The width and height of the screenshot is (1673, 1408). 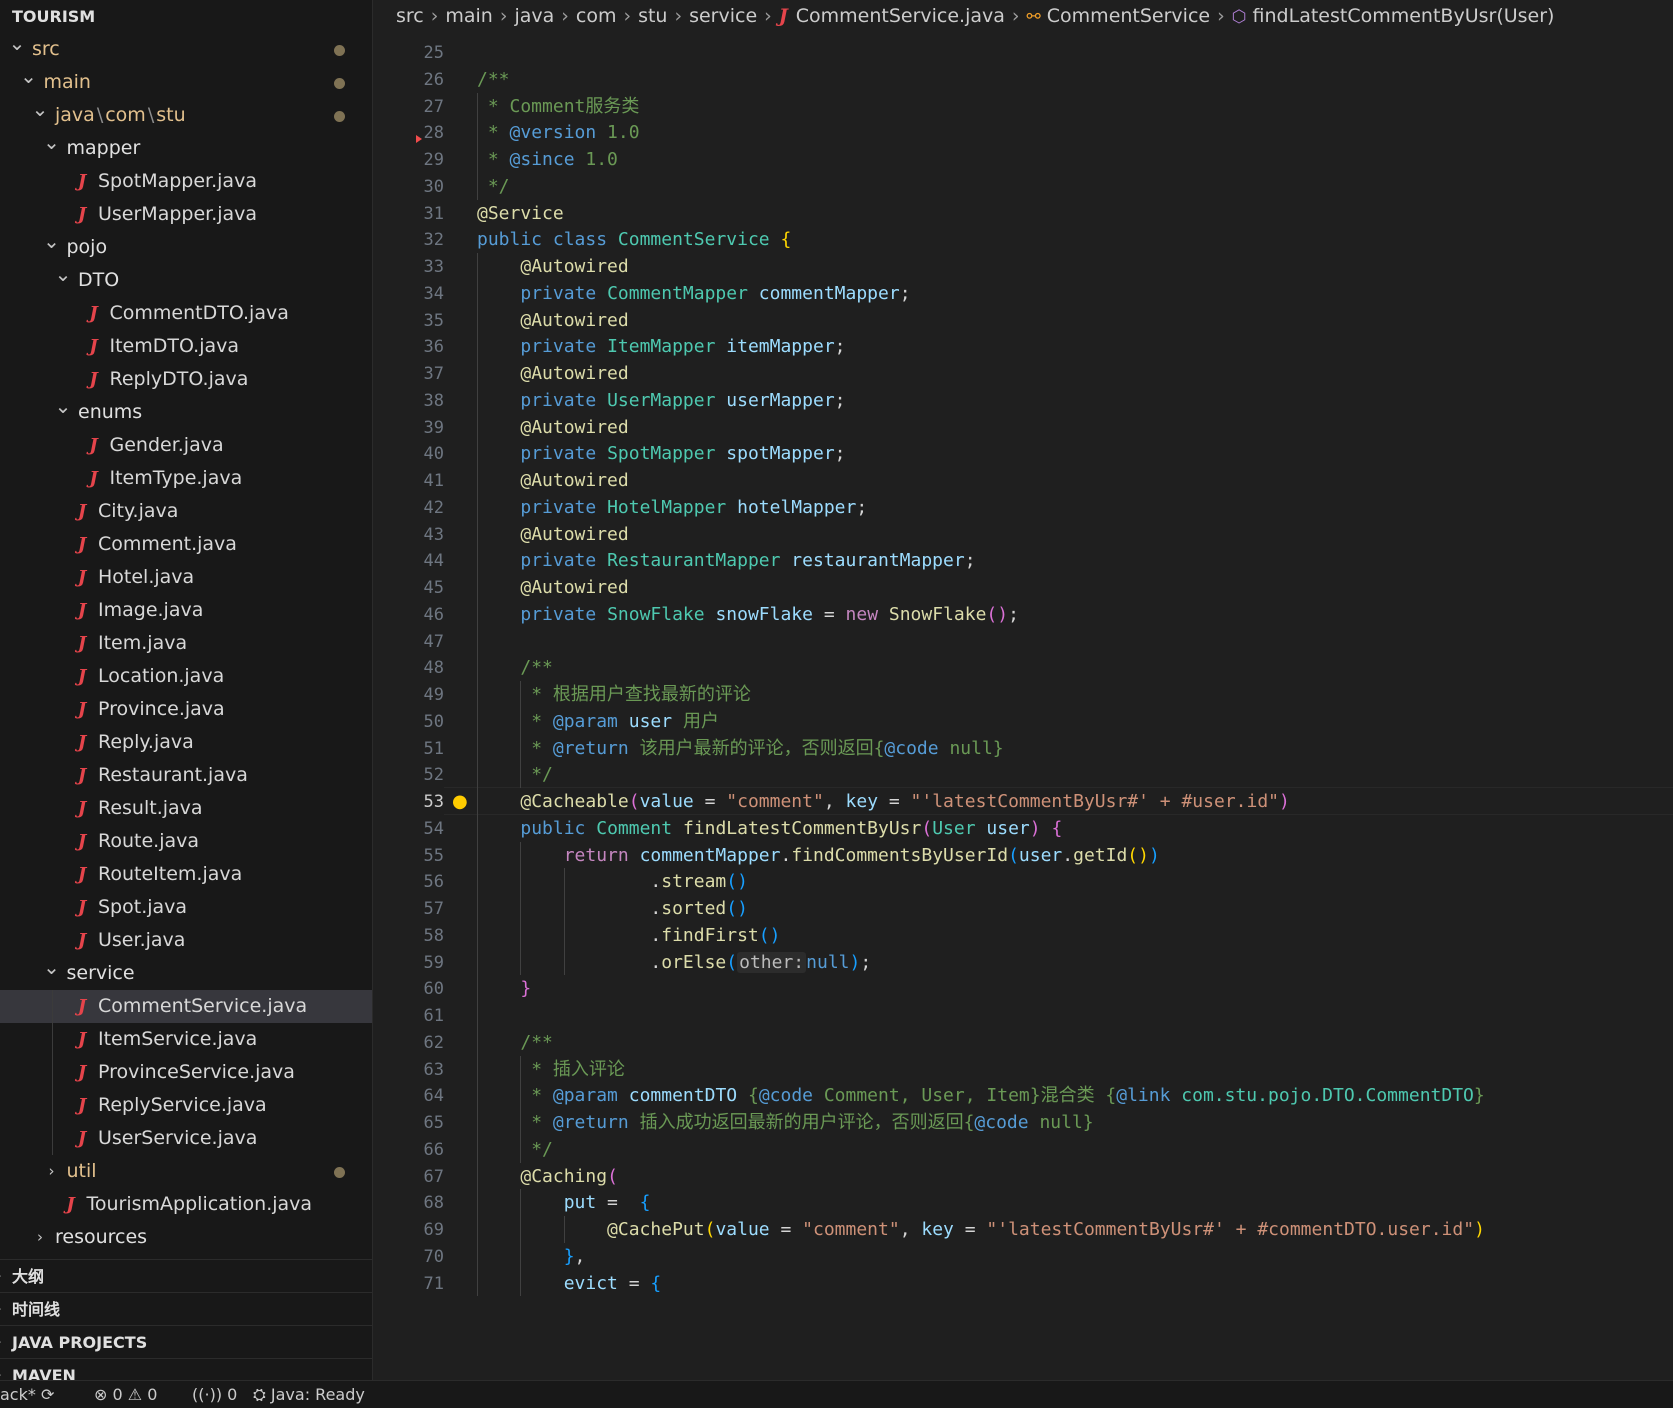 I want to click on folder-item: ⌄ src, so click(x=186, y=48).